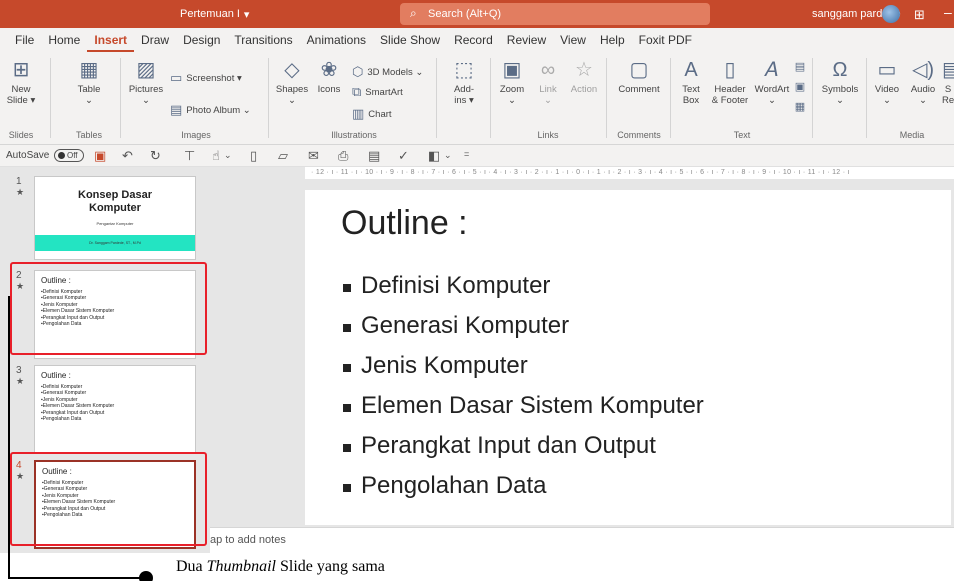 The width and height of the screenshot is (954, 581). What do you see at coordinates (612, 40) in the screenshot?
I see `tab-help: Help` at bounding box center [612, 40].